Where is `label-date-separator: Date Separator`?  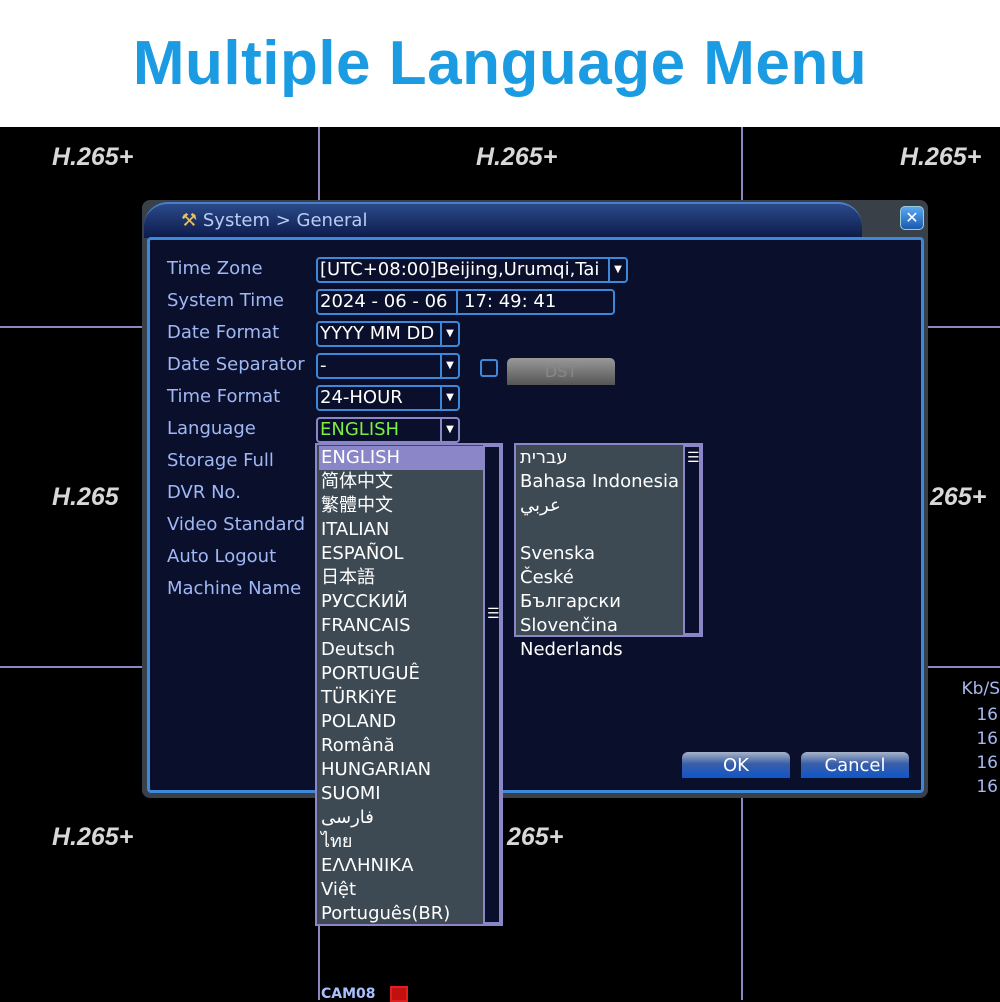 label-date-separator: Date Separator is located at coordinates (236, 364).